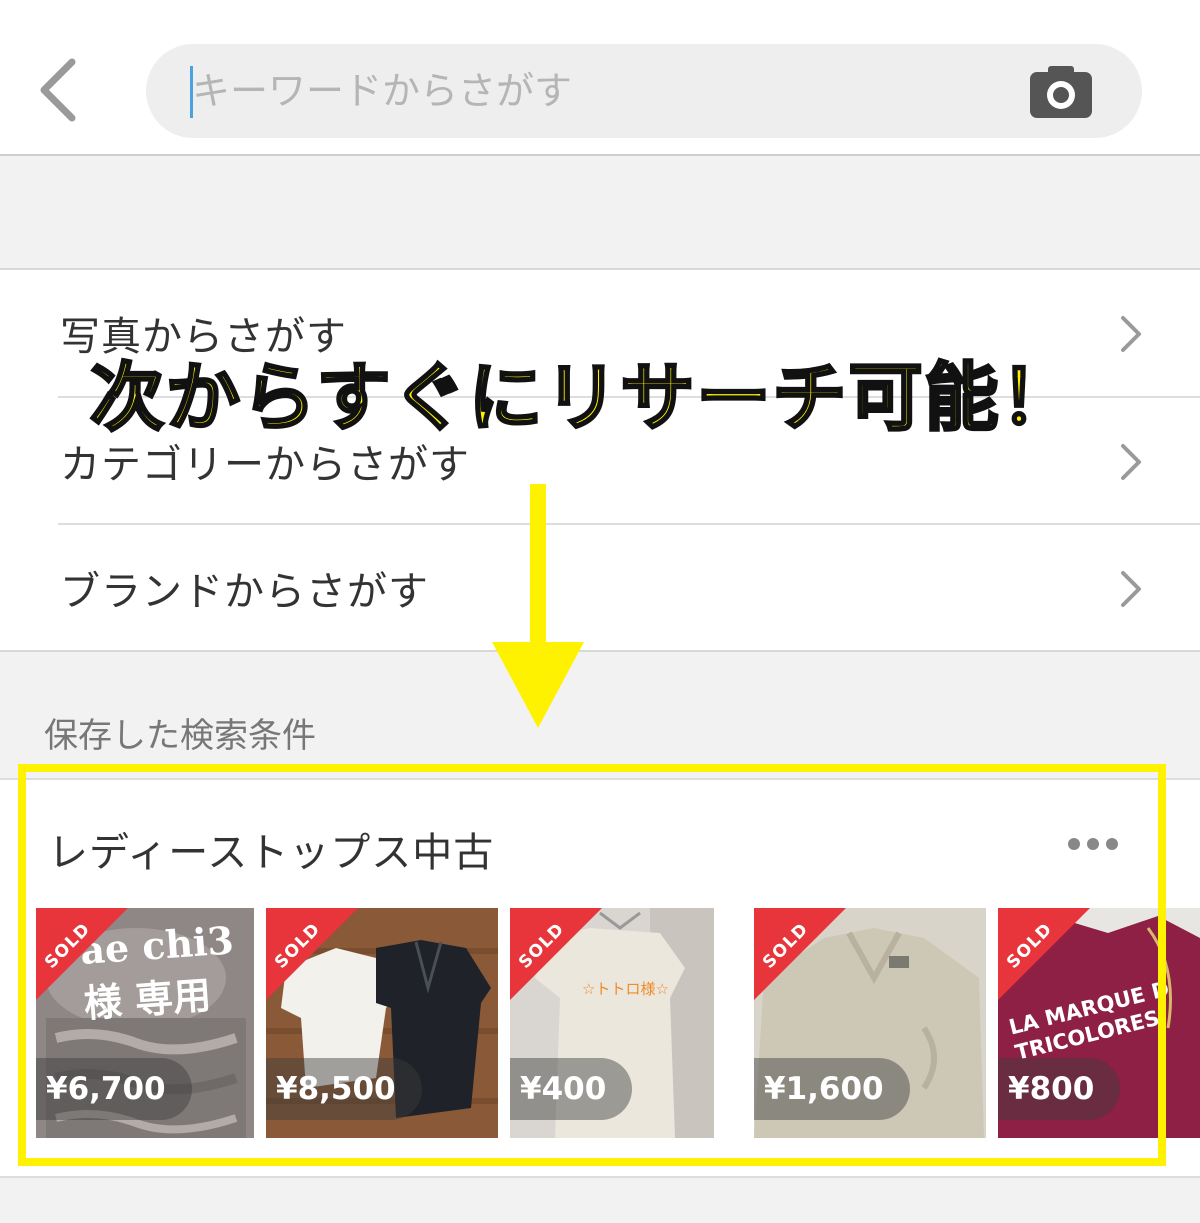 Image resolution: width=1200 pixels, height=1223 pixels. What do you see at coordinates (538, 606) in the screenshot?
I see `arrow-down-icon` at bounding box center [538, 606].